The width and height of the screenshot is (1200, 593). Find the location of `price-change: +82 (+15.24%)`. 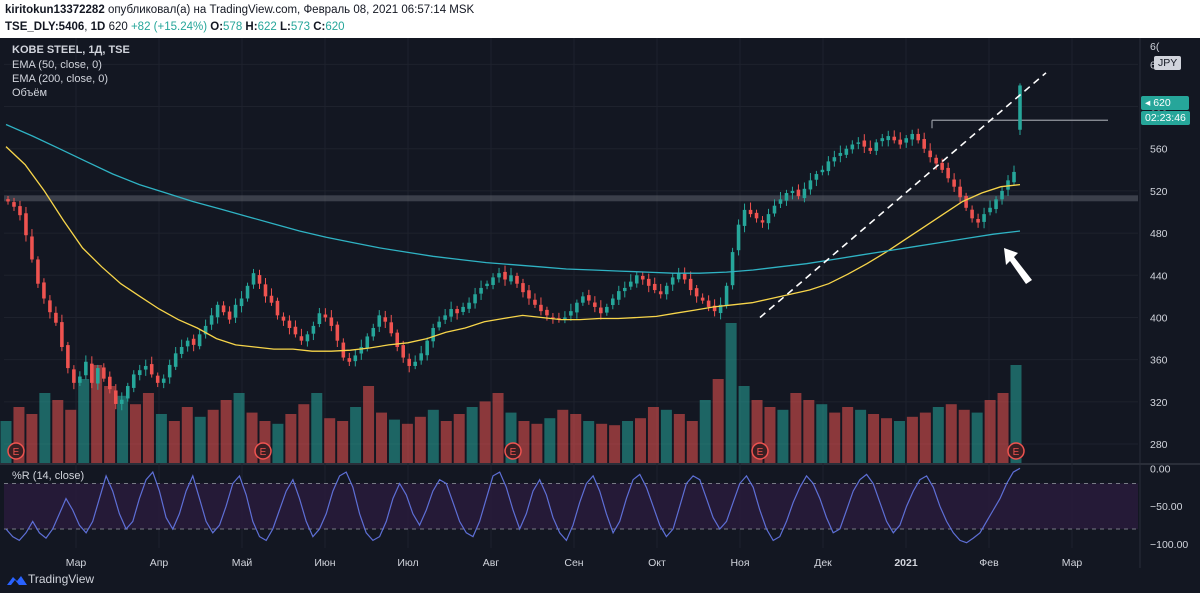

price-change: +82 (+15.24%) is located at coordinates (169, 27).